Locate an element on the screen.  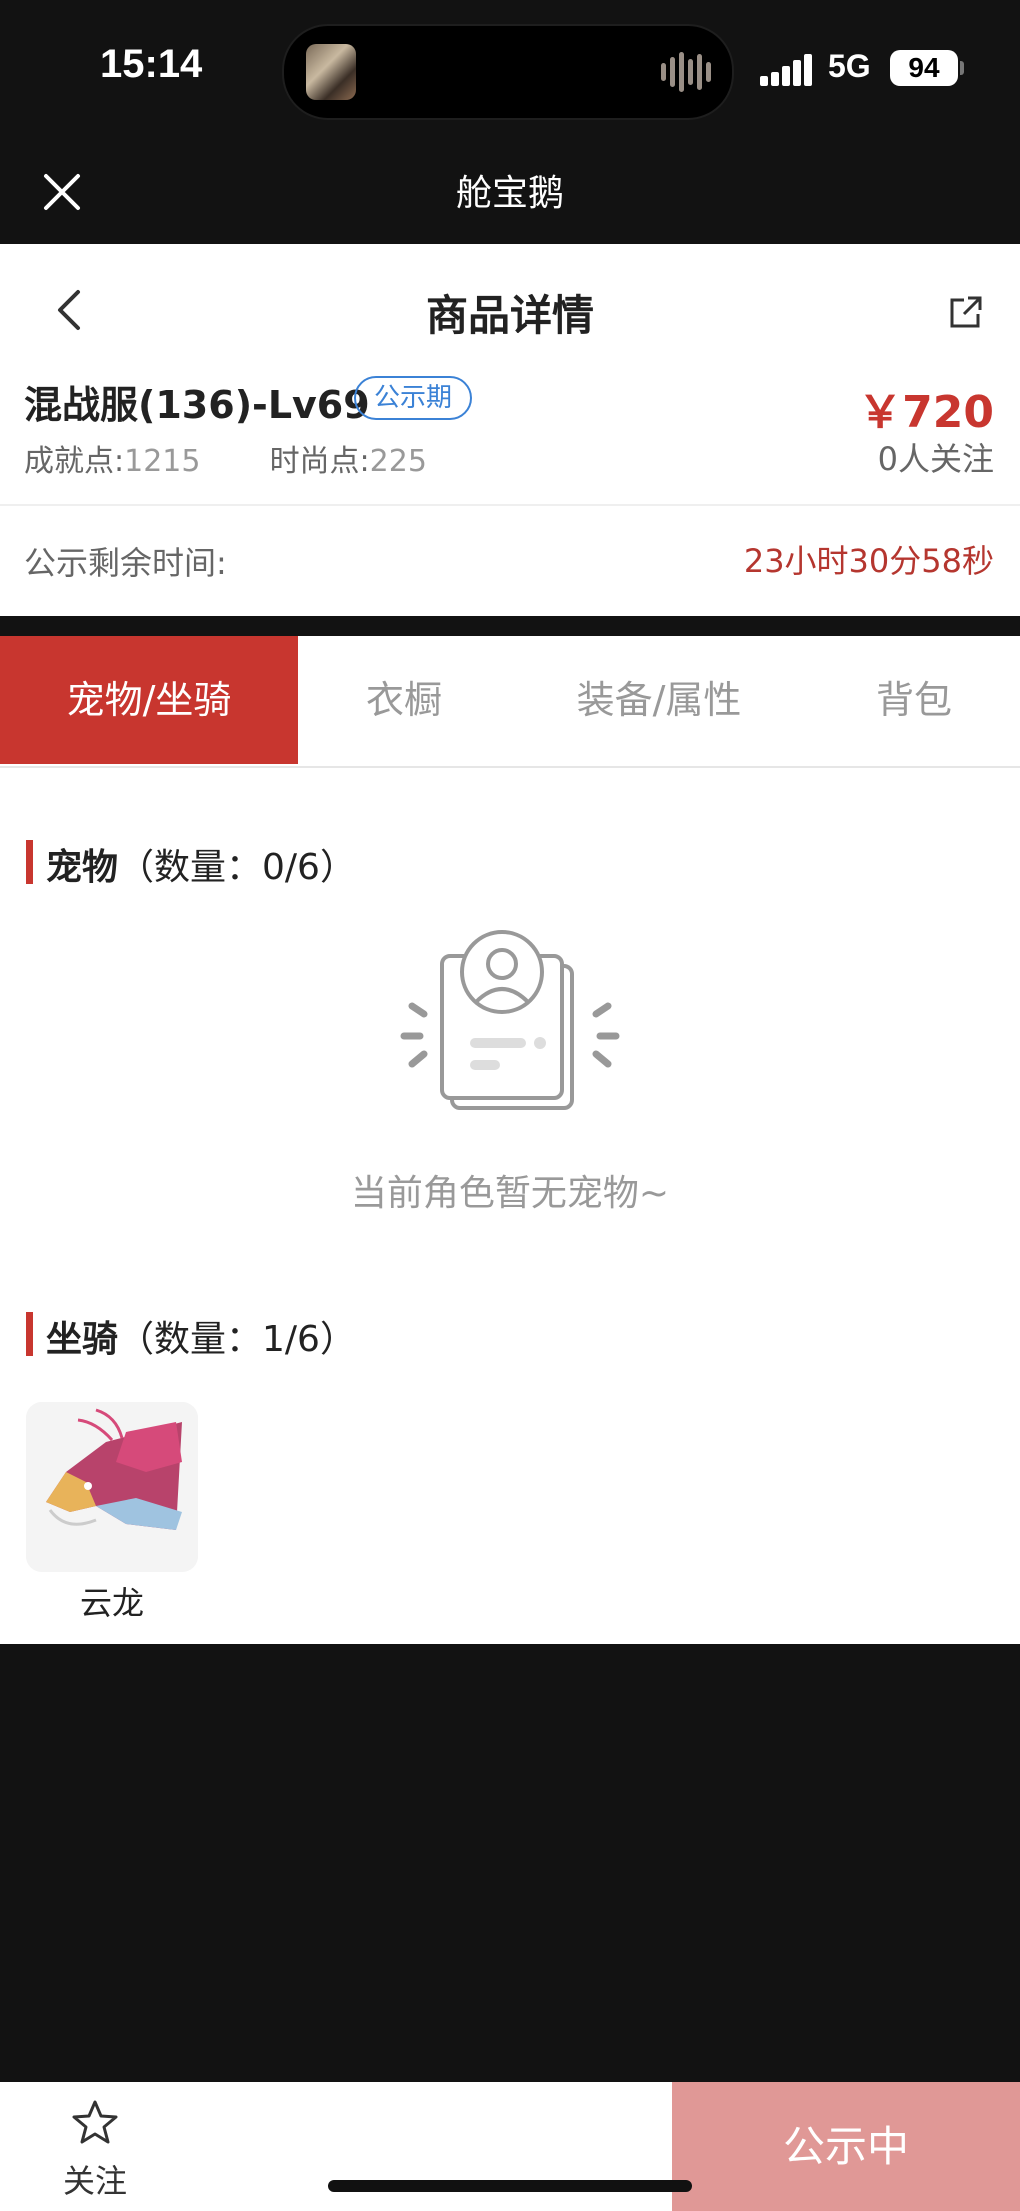
app-title: 舱宝鹅 is located at coordinates (509, 193).